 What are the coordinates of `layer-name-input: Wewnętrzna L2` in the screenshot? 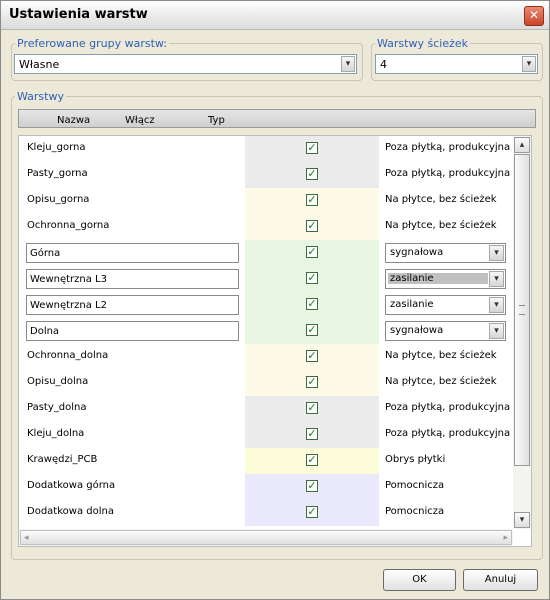 It's located at (132, 305).